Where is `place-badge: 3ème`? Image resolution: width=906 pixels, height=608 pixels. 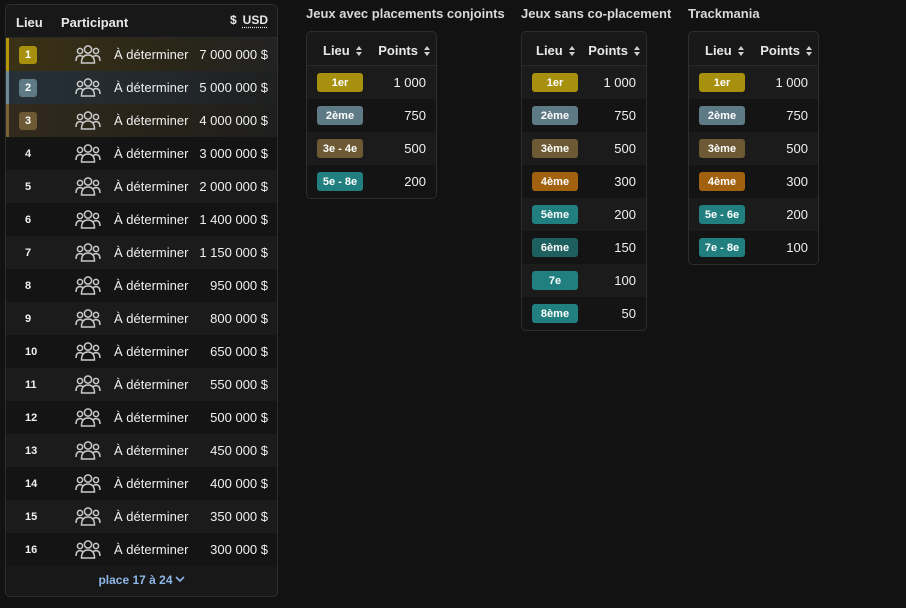 place-badge: 3ème is located at coordinates (722, 148).